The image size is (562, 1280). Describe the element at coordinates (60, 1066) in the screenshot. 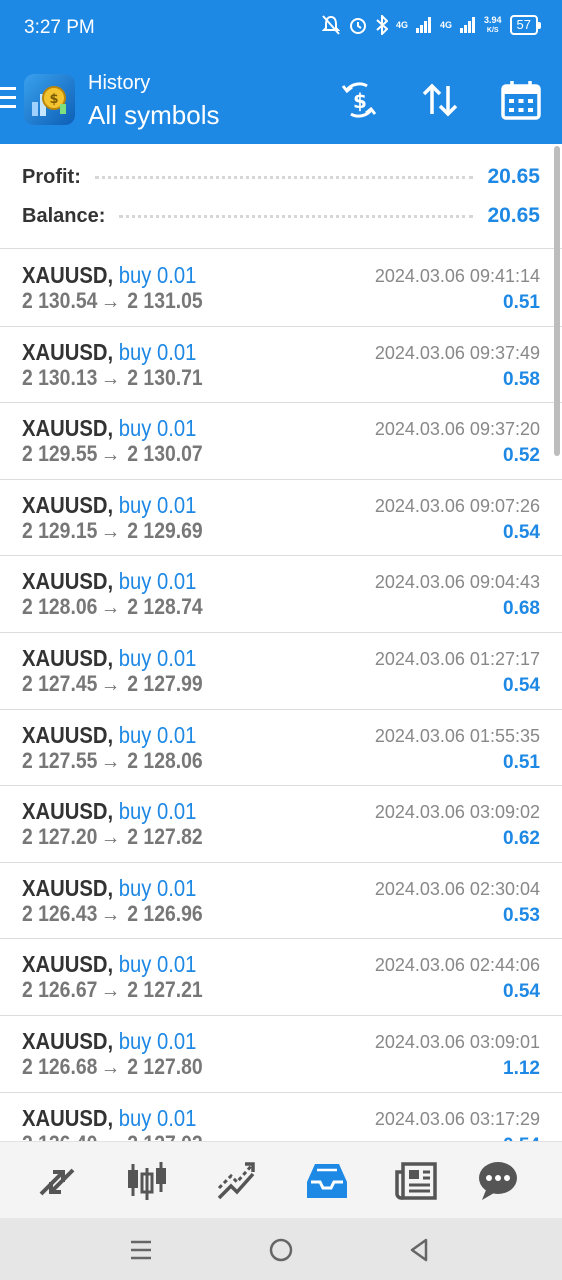

I see `open-price: 2 126.68` at that location.